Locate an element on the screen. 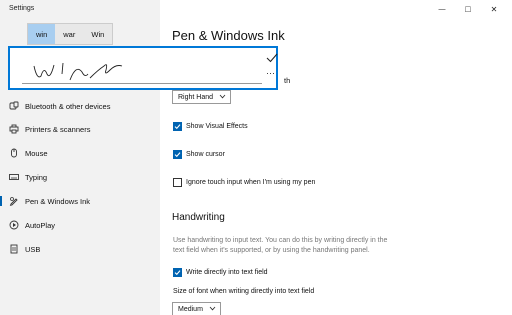 The height and width of the screenshot is (315, 512). font-size-dropdown: Medium is located at coordinates (196, 308).